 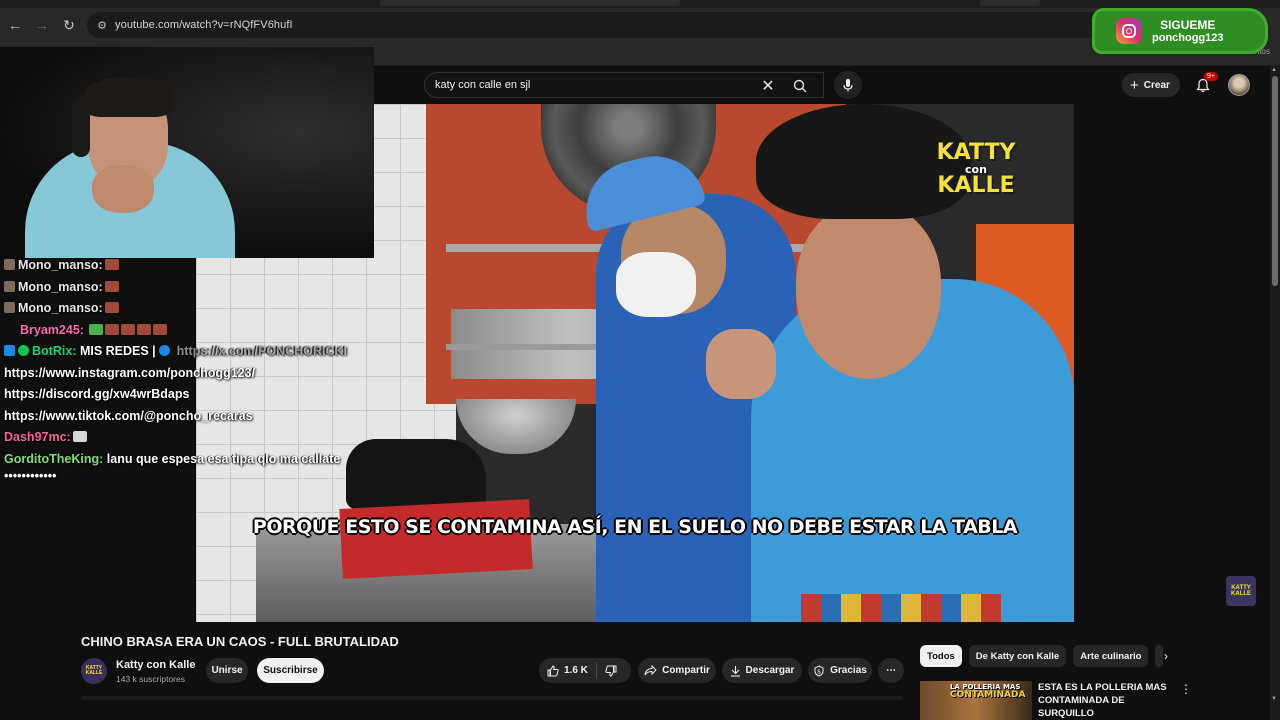 I want to click on browser-toolbar: ← → ↻ ⚙ youtube.com/watch?v=rNQfFV6hufI, so click(x=640, y=25).